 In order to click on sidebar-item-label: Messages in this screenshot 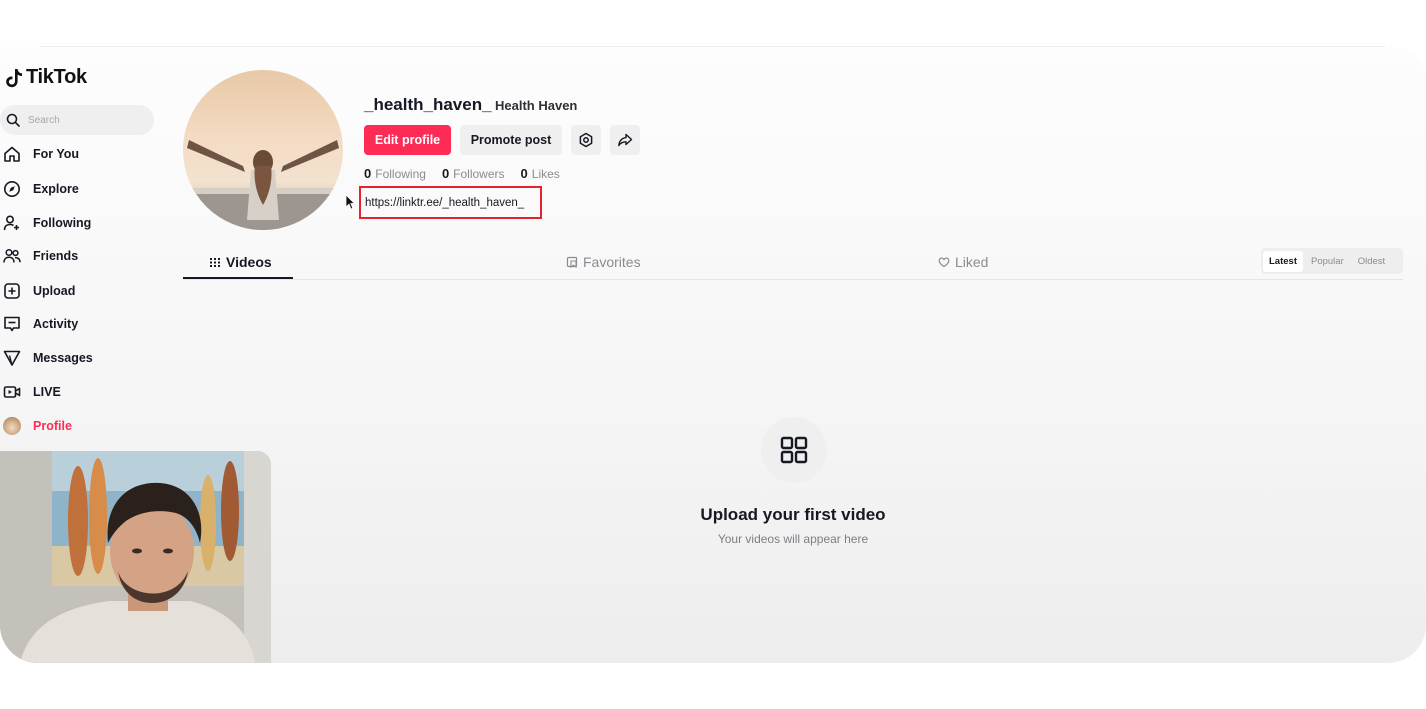, I will do `click(63, 358)`.